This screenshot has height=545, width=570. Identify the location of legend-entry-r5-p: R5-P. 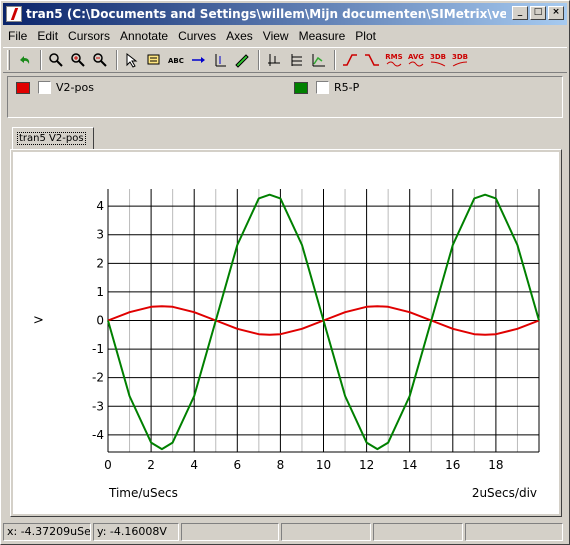
(326, 87).